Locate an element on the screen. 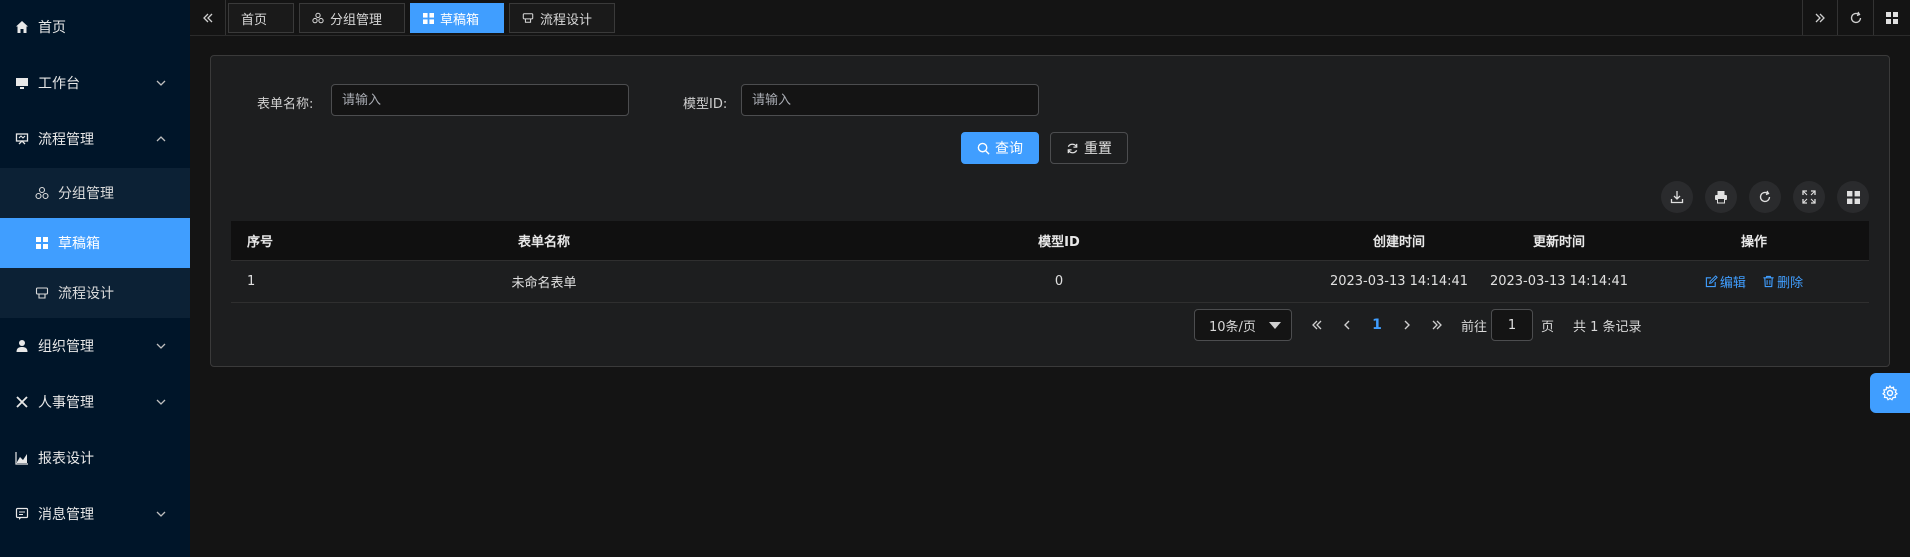 This screenshot has height=557, width=1910. tab-drafts: 草稿箱 is located at coordinates (457, 18).